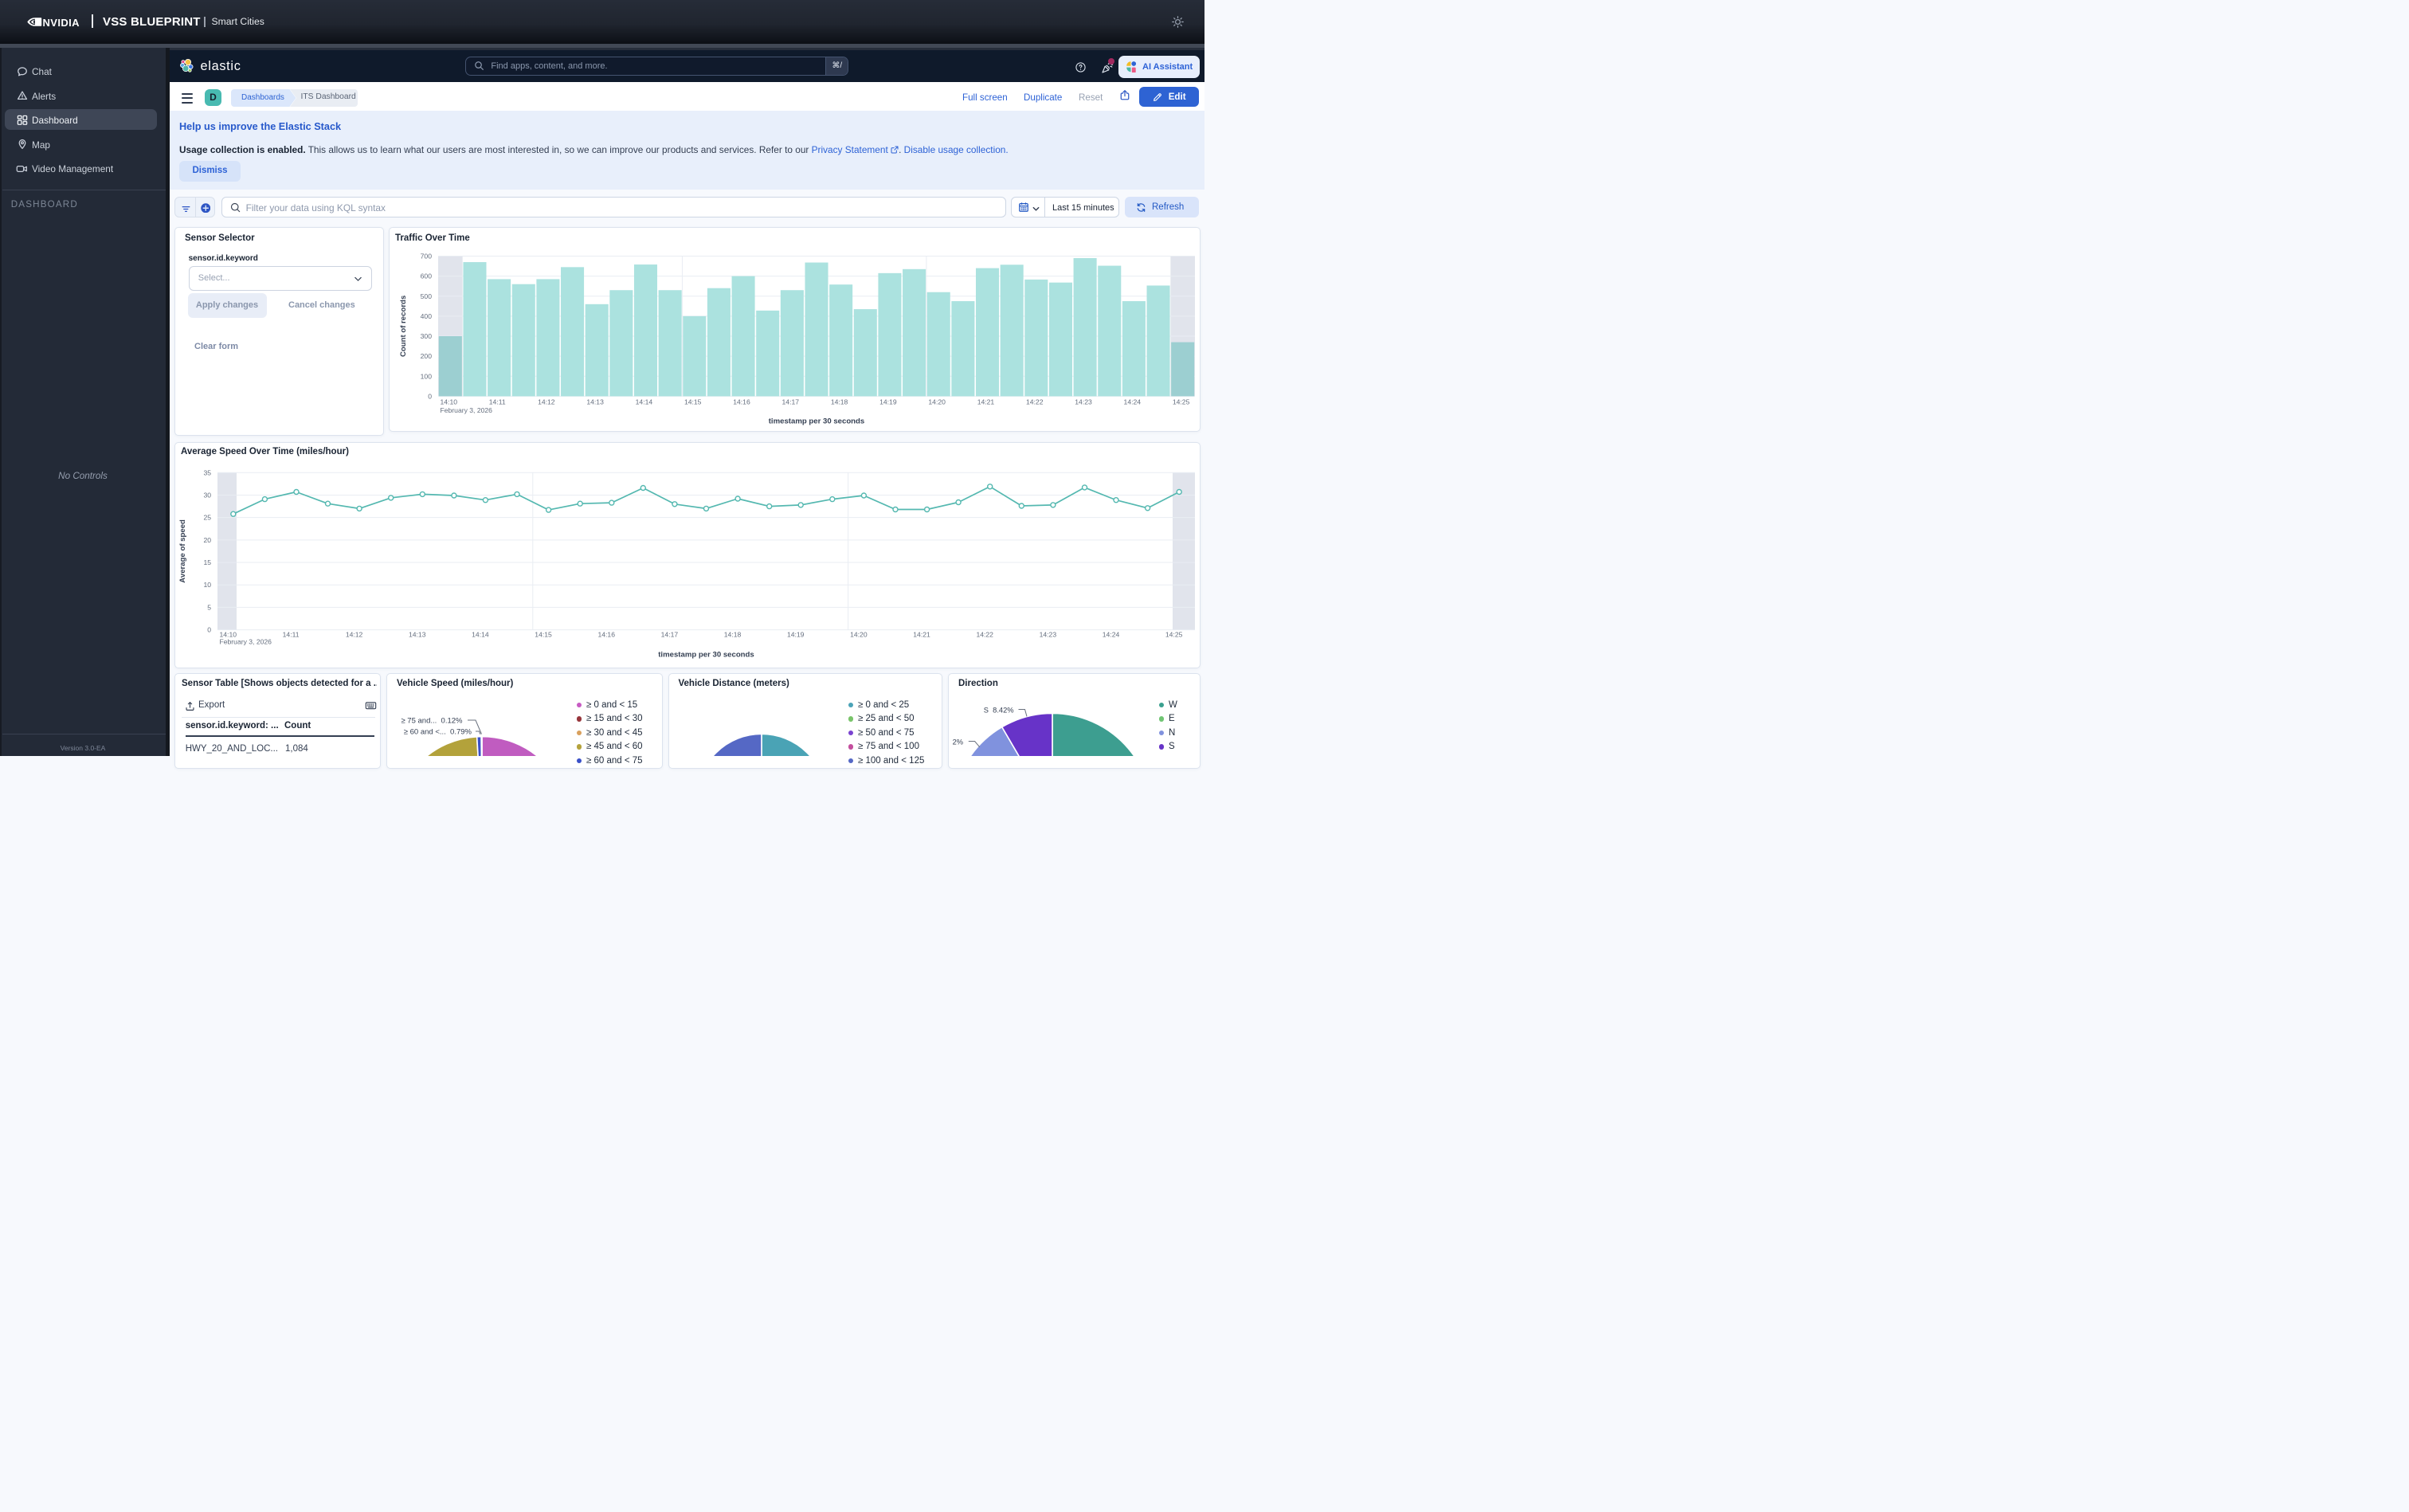 Image resolution: width=2409 pixels, height=1512 pixels. What do you see at coordinates (427, 356) in the screenshot?
I see `svg-text: 200` at bounding box center [427, 356].